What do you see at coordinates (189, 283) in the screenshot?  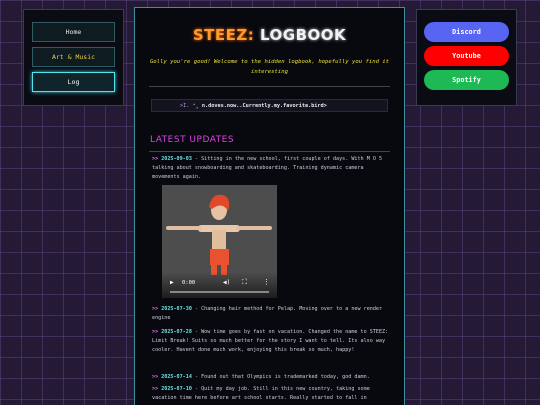 I see `video-time: 0:00` at bounding box center [189, 283].